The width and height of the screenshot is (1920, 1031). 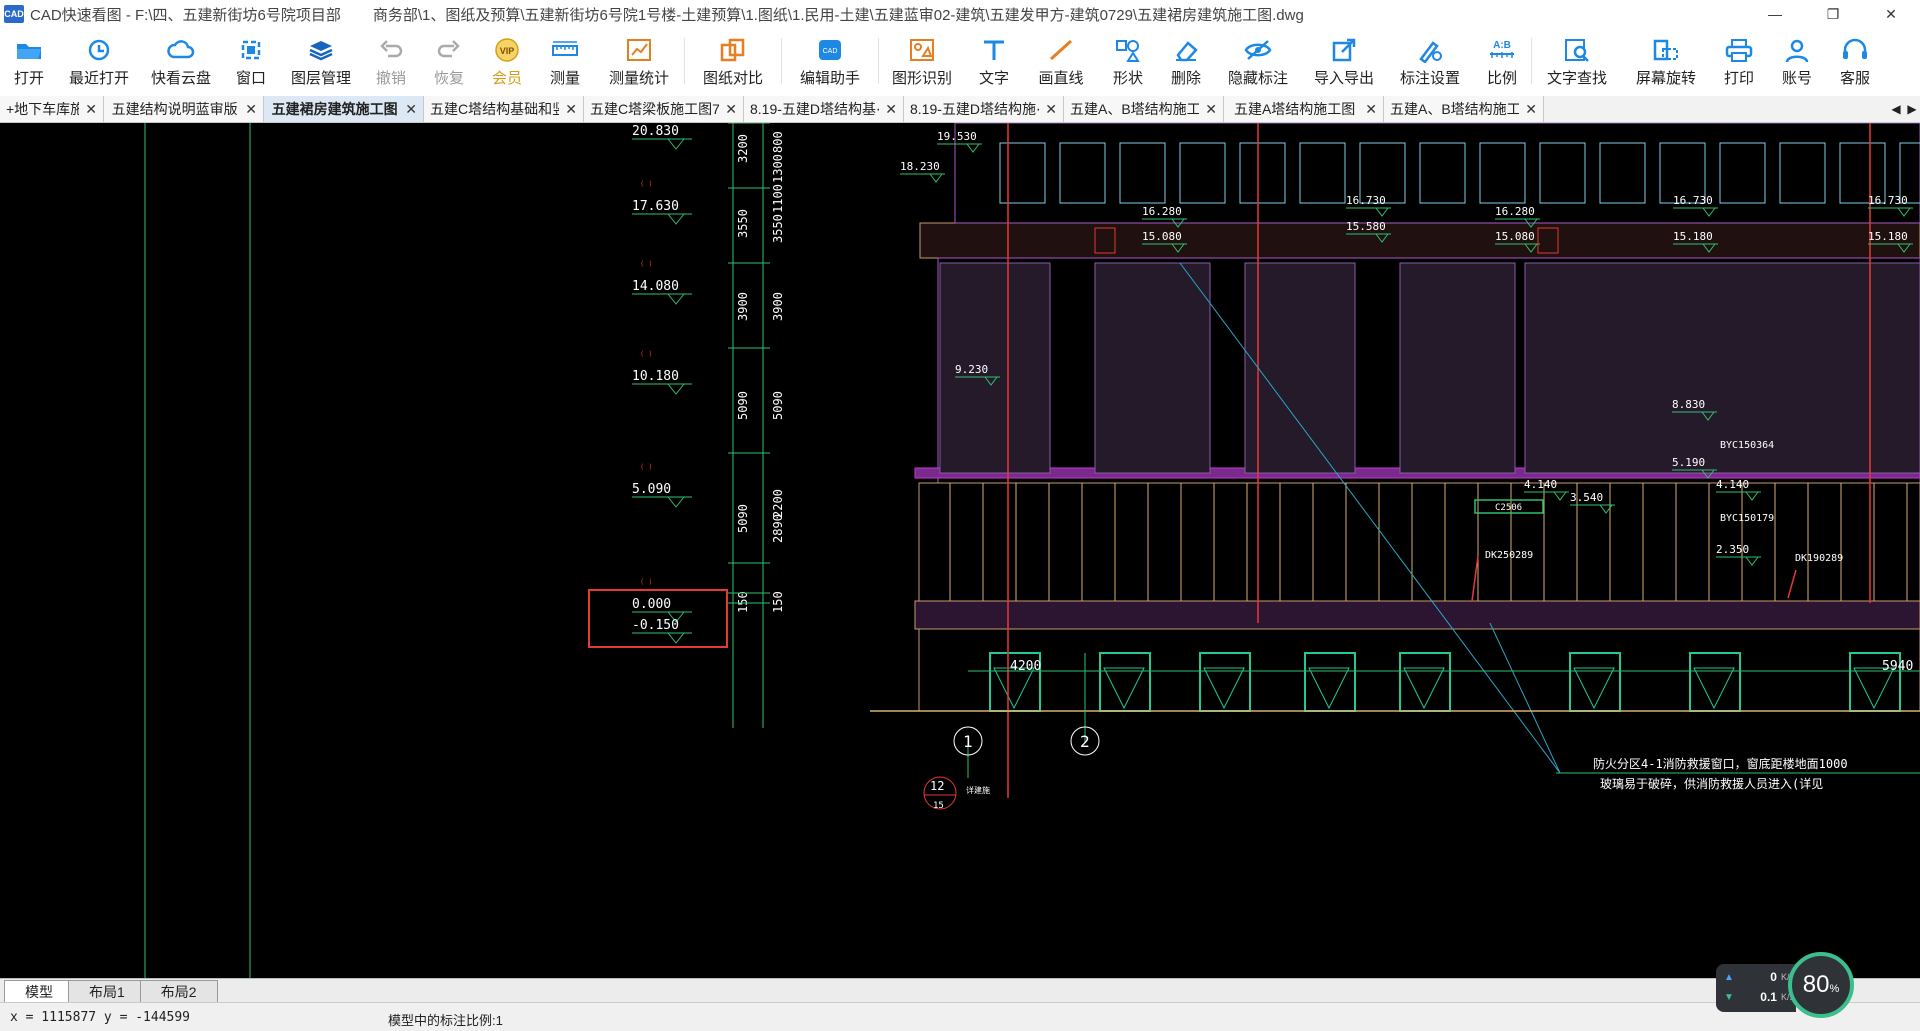 I want to click on tab-label: 五建A、B塔结构施工图, so click(x=1454, y=109).